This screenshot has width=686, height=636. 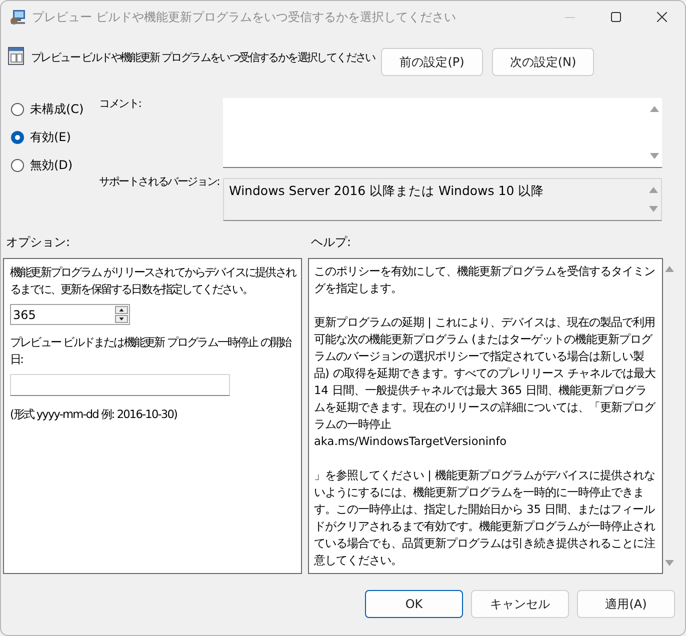 What do you see at coordinates (626, 604) in the screenshot?
I see `dialog-button: 適用(A)` at bounding box center [626, 604].